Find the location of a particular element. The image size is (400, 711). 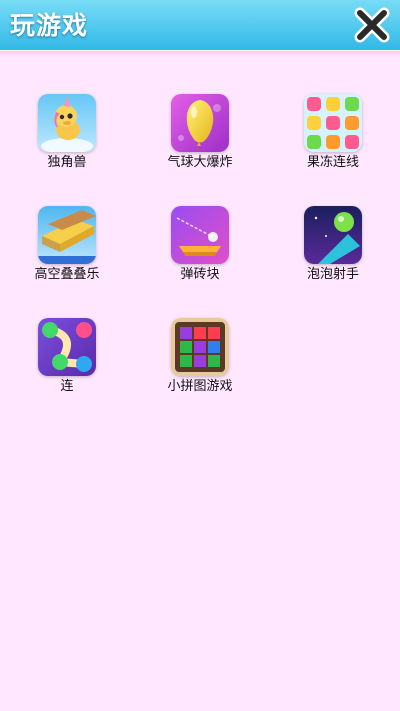

game-tile-brick-ball: 弹砖块 is located at coordinates (200, 244).